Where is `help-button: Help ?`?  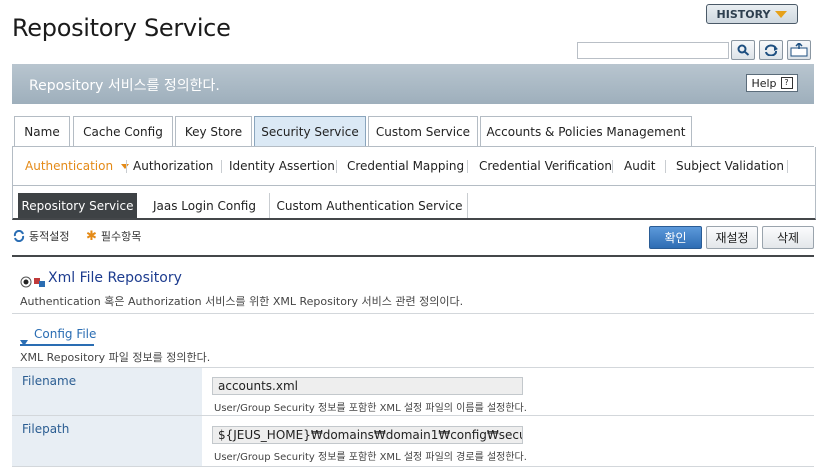
help-button: Help ? is located at coordinates (772, 83).